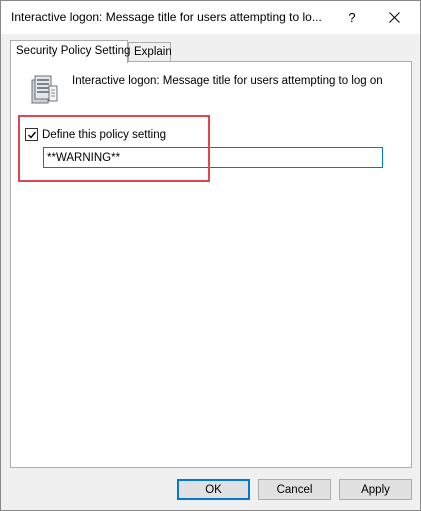  I want to click on help-button: ?, so click(352, 17).